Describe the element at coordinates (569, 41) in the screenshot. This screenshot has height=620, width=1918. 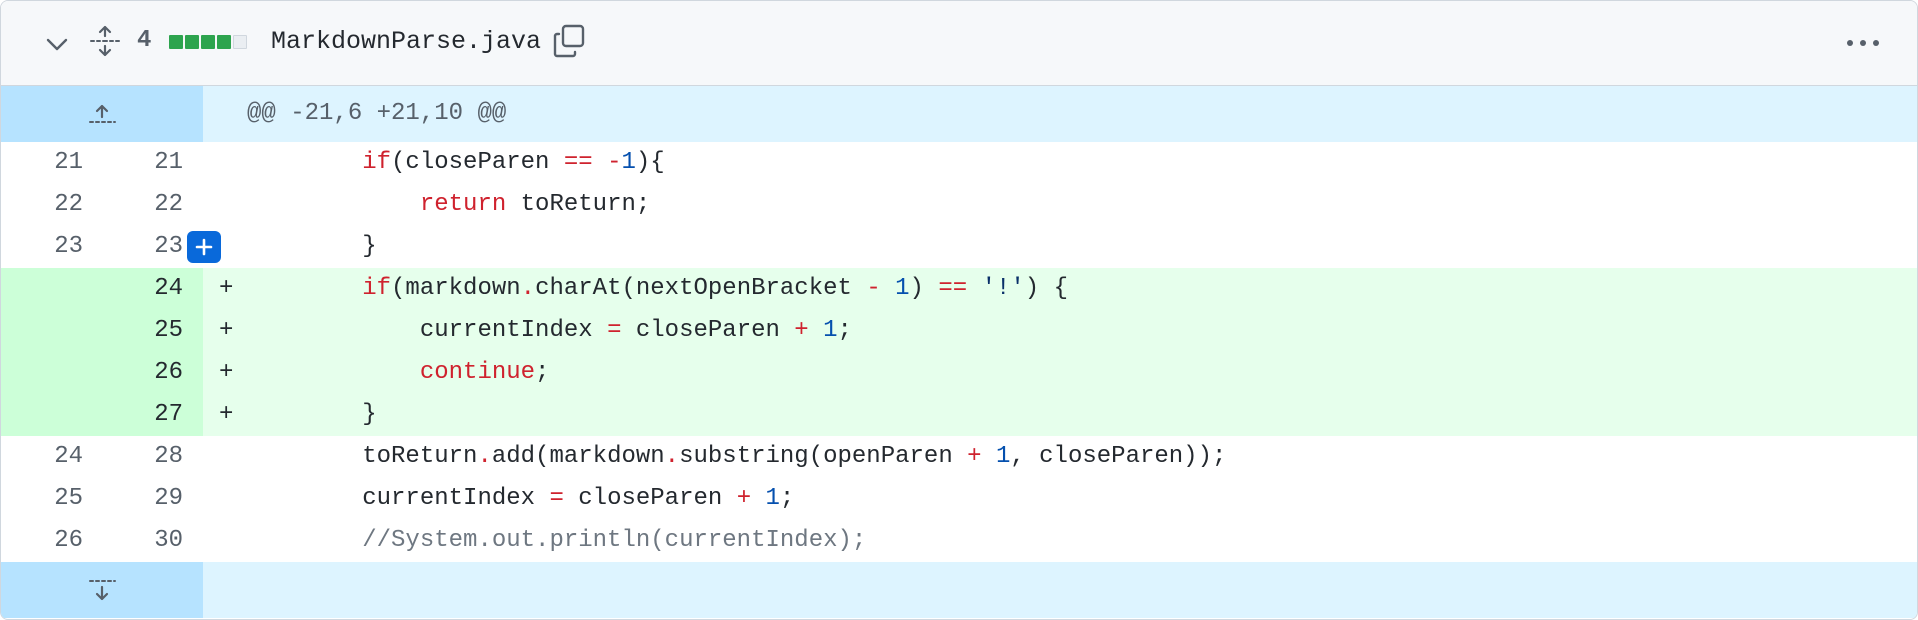
I see `copy-icon` at that location.